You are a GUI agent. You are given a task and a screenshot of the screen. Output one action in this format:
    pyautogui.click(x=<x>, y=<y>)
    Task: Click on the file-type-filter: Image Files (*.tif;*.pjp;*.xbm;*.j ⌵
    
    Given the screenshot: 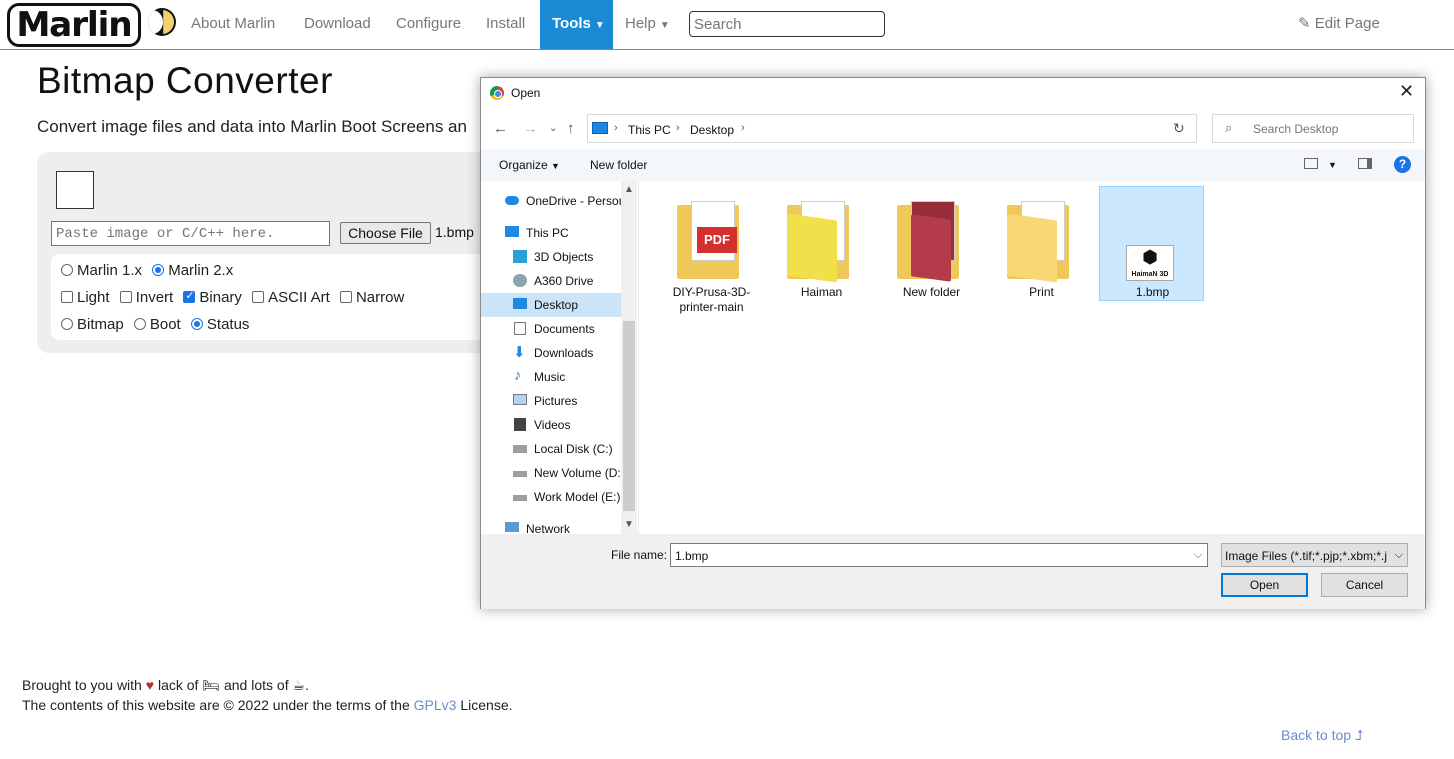 What is the action you would take?
    pyautogui.click(x=1314, y=555)
    